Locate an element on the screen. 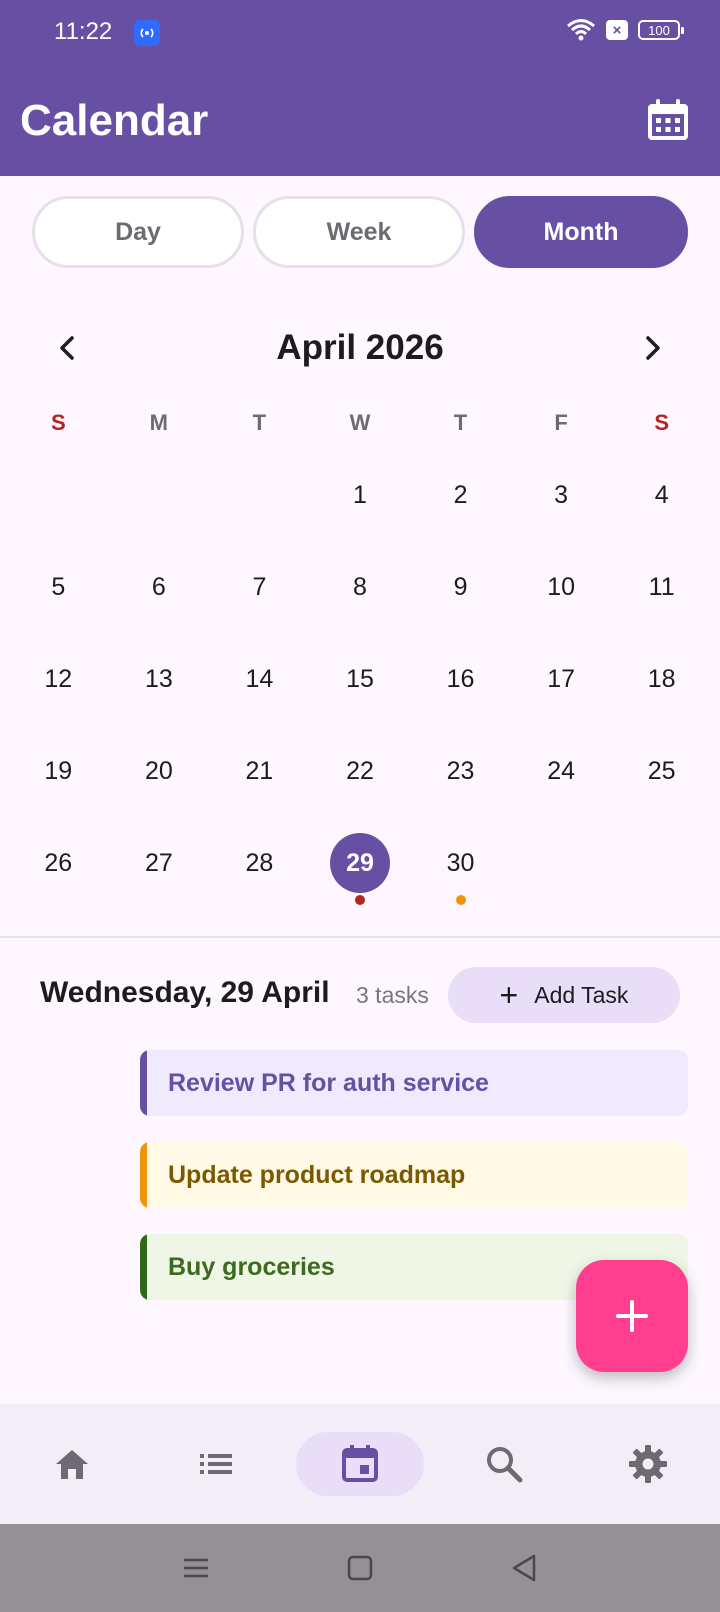  task-item: Review PR for auth service is located at coordinates (414, 1083).